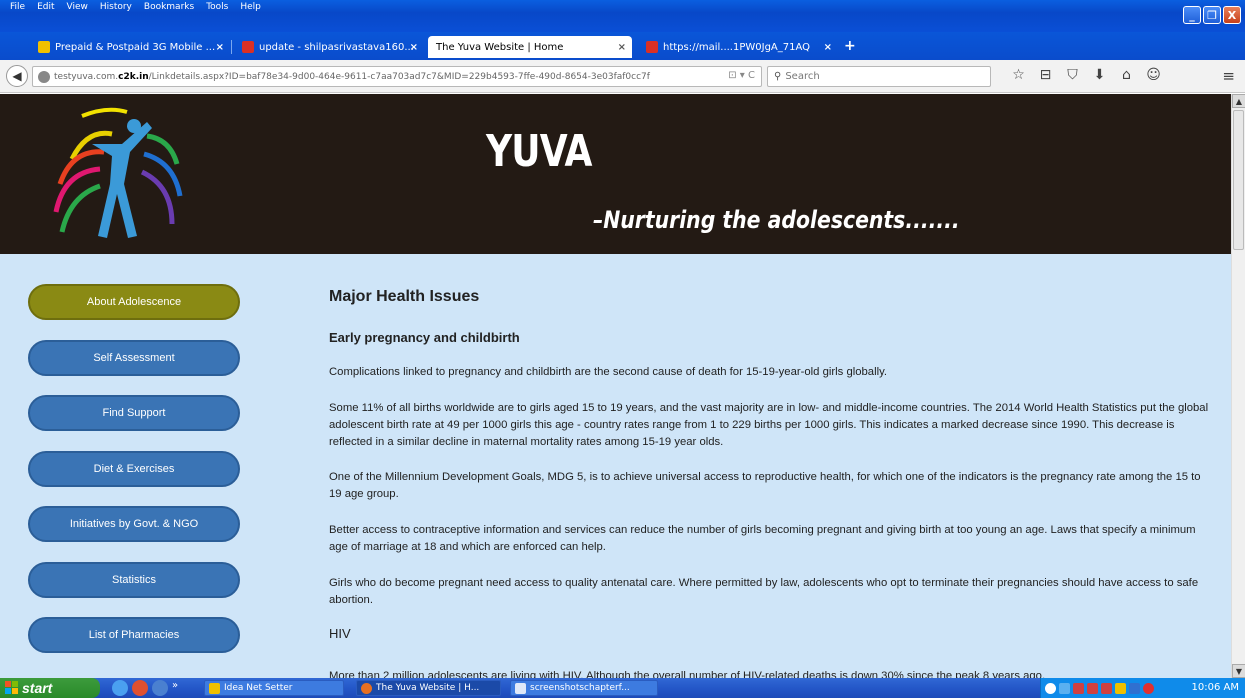 The height and width of the screenshot is (698, 1245). Describe the element at coordinates (134, 635) in the screenshot. I see `sidebar-item-pharmacies: List of Pharmacies` at that location.